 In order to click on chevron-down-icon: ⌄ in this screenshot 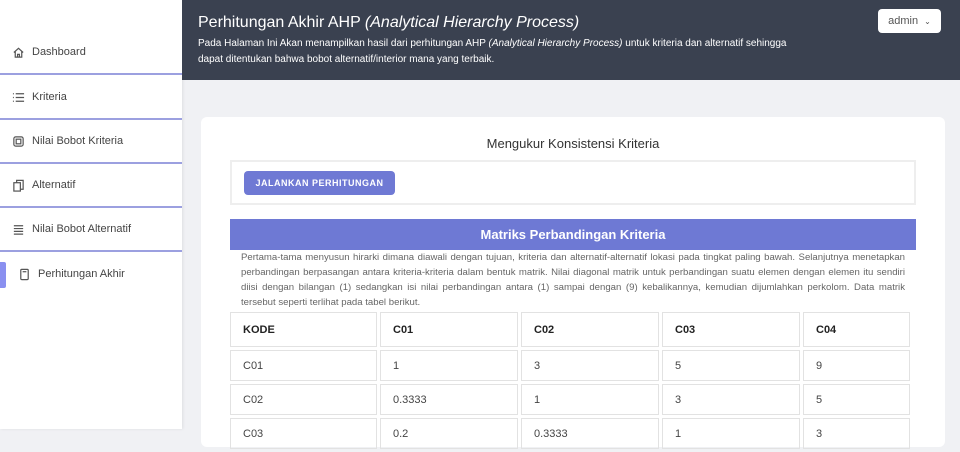, I will do `click(927, 21)`.